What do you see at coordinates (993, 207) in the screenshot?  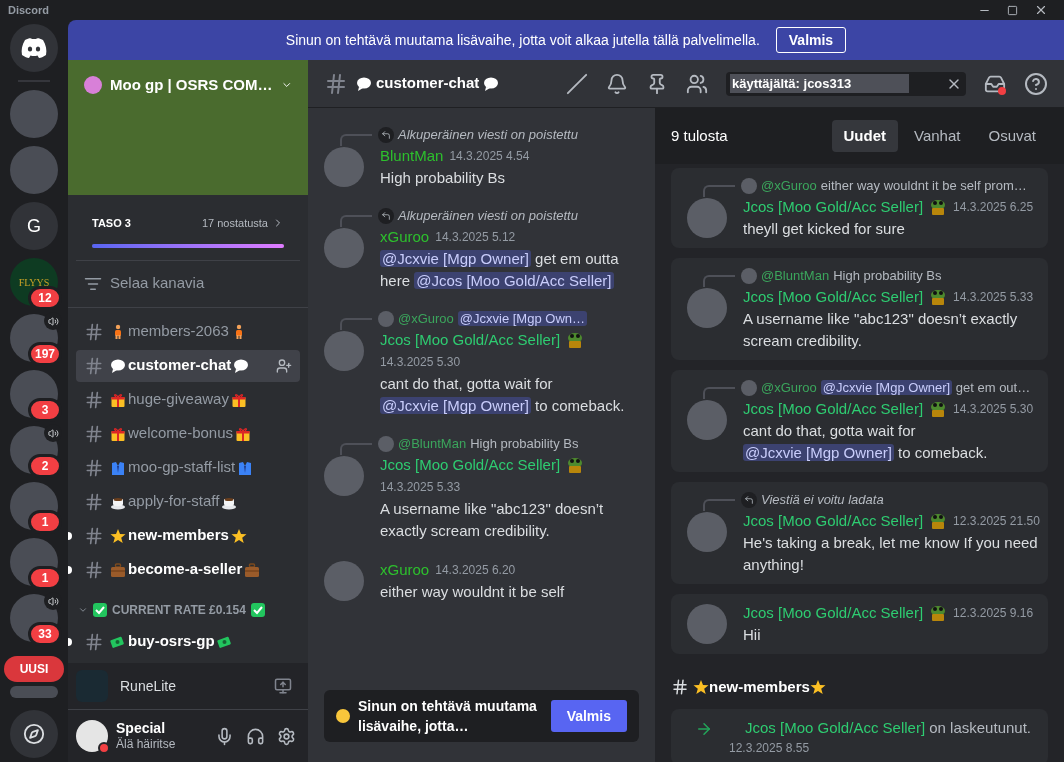 I see `timestamp: 14.3.2025 6.25` at bounding box center [993, 207].